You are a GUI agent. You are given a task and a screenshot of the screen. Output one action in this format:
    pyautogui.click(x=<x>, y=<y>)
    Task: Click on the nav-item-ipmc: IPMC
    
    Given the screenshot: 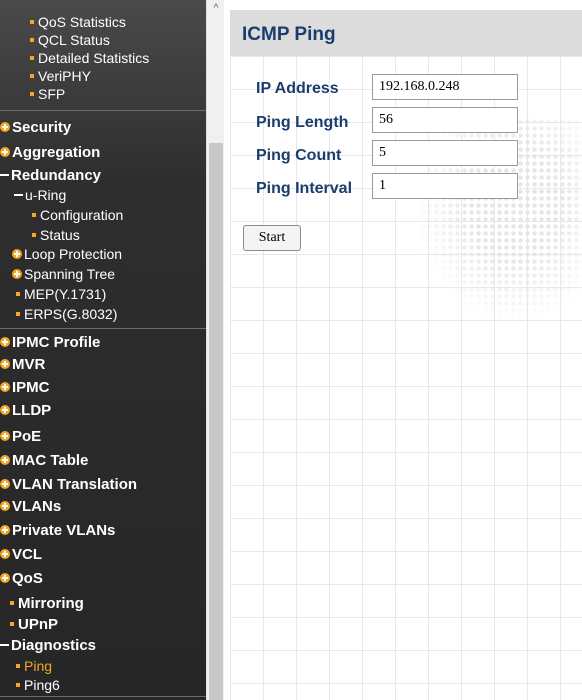 What is the action you would take?
    pyautogui.click(x=25, y=387)
    